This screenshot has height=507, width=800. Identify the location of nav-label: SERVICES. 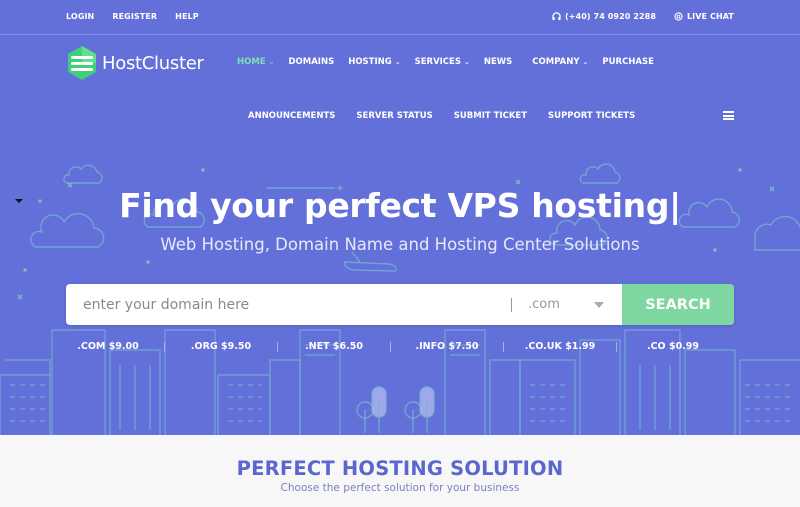
(437, 62).